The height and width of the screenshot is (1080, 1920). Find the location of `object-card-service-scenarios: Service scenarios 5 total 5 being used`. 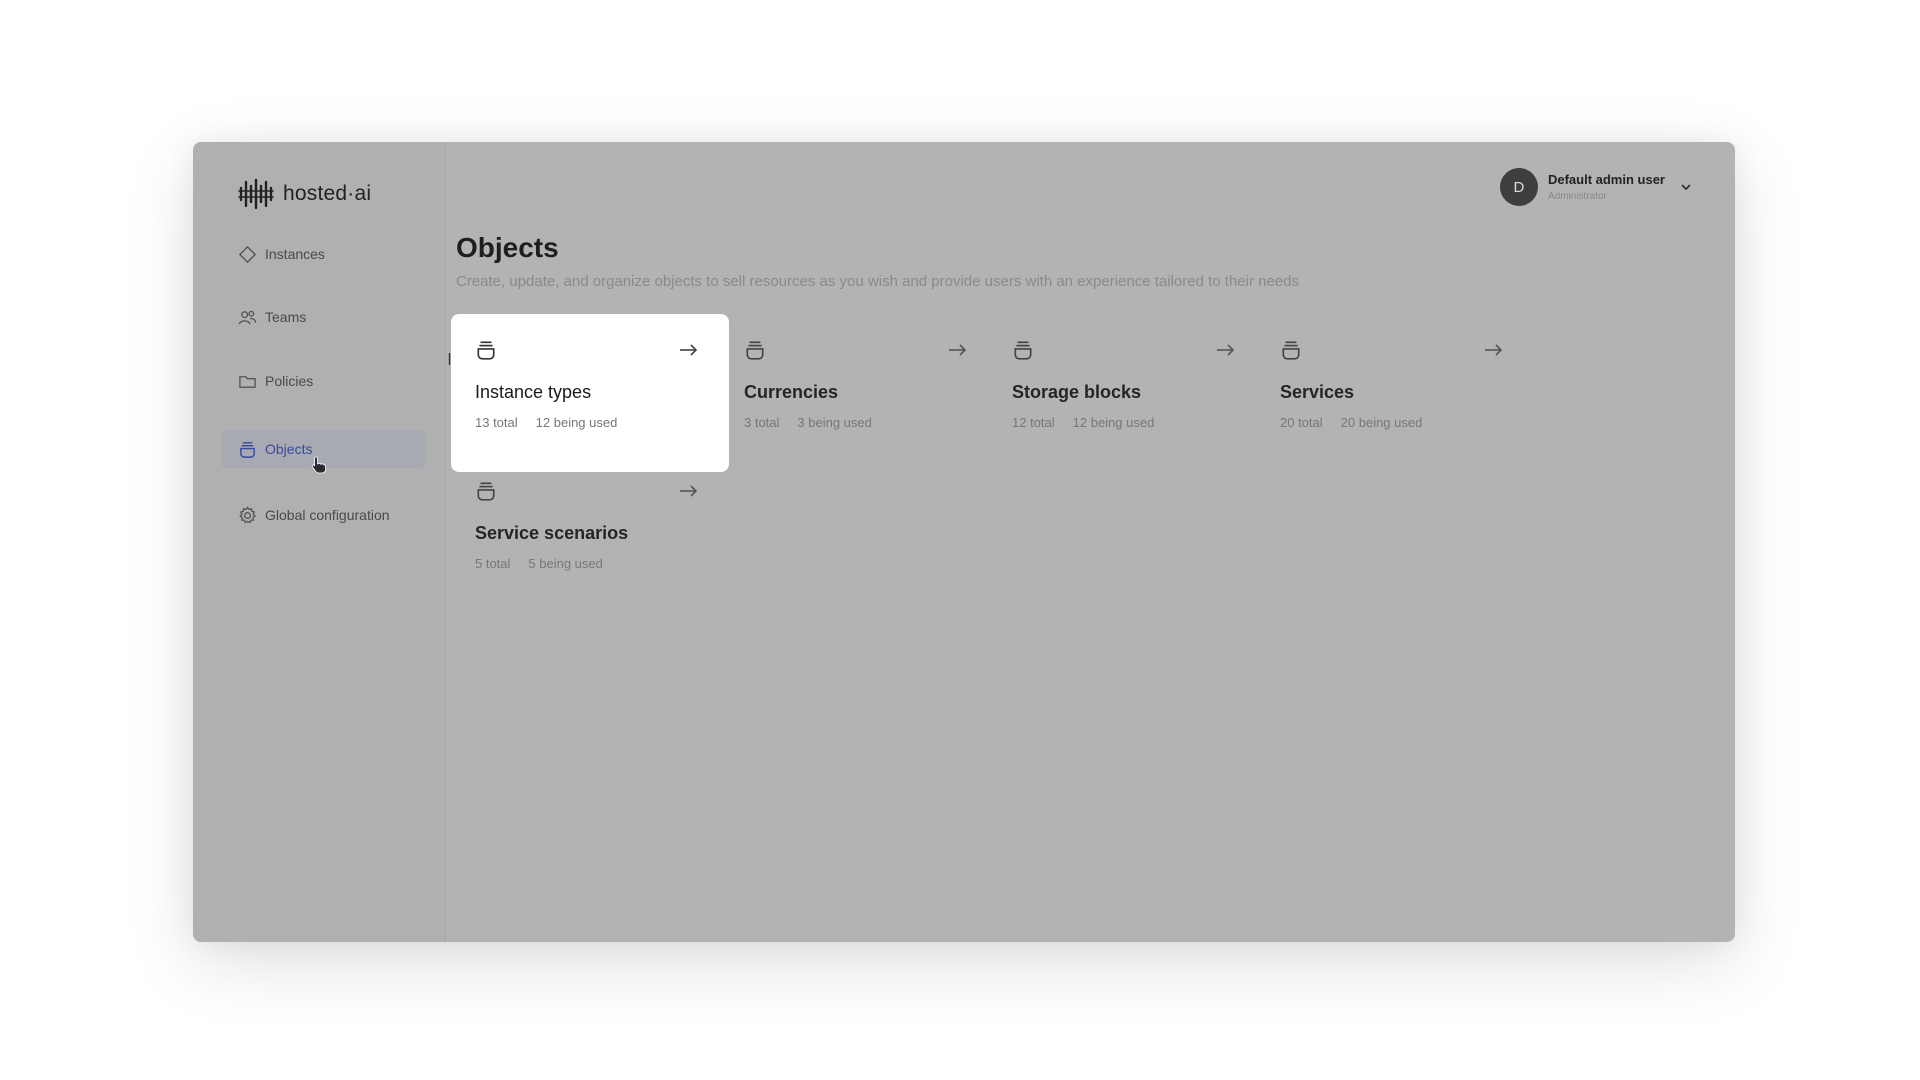

object-card-service-scenarios: Service scenarios 5 total 5 being used is located at coordinates (590, 534).